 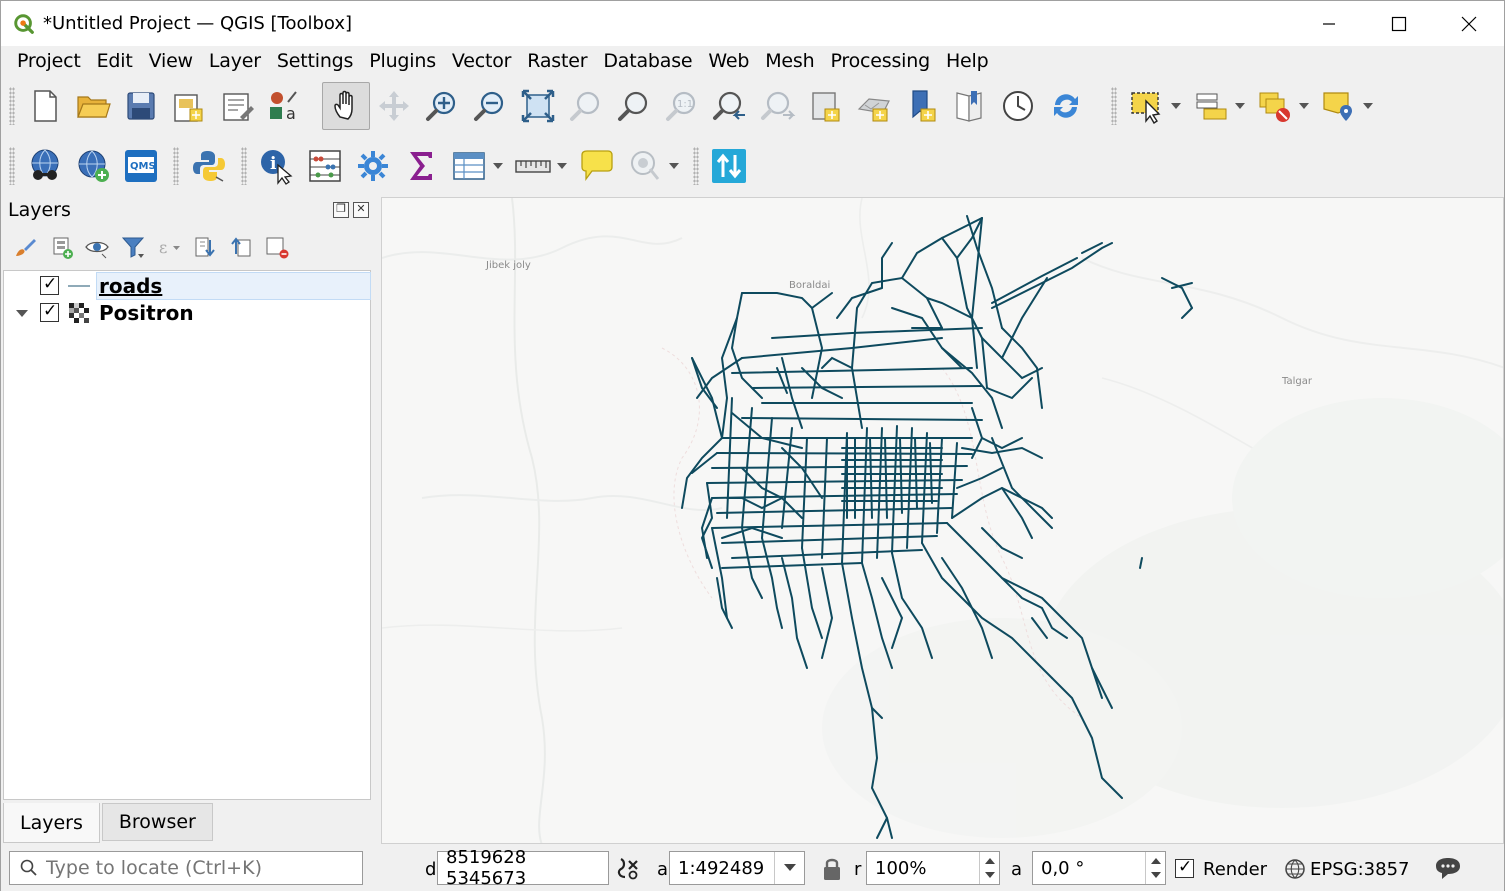 What do you see at coordinates (133, 247) in the screenshot?
I see `filter-legend-button` at bounding box center [133, 247].